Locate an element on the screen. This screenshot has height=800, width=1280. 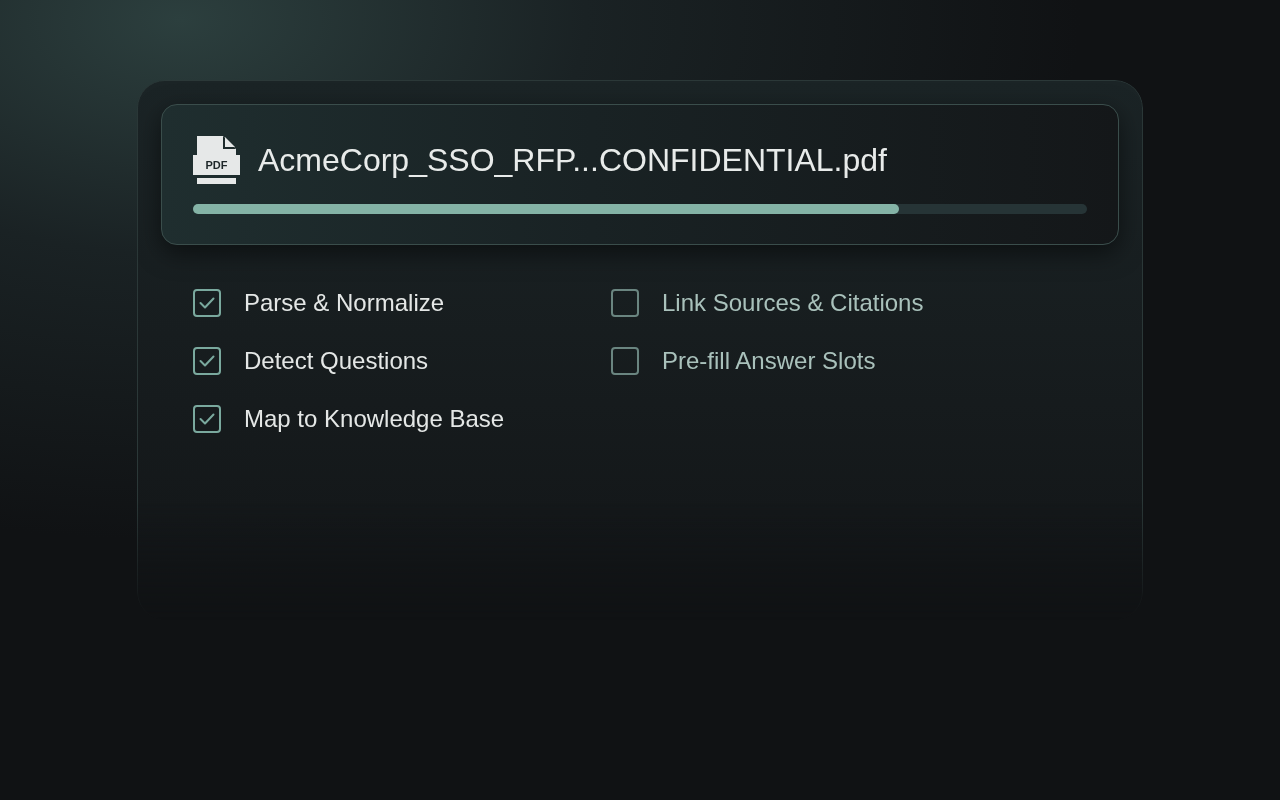
step-label: Map to Knowledge Base is located at coordinates (374, 419).